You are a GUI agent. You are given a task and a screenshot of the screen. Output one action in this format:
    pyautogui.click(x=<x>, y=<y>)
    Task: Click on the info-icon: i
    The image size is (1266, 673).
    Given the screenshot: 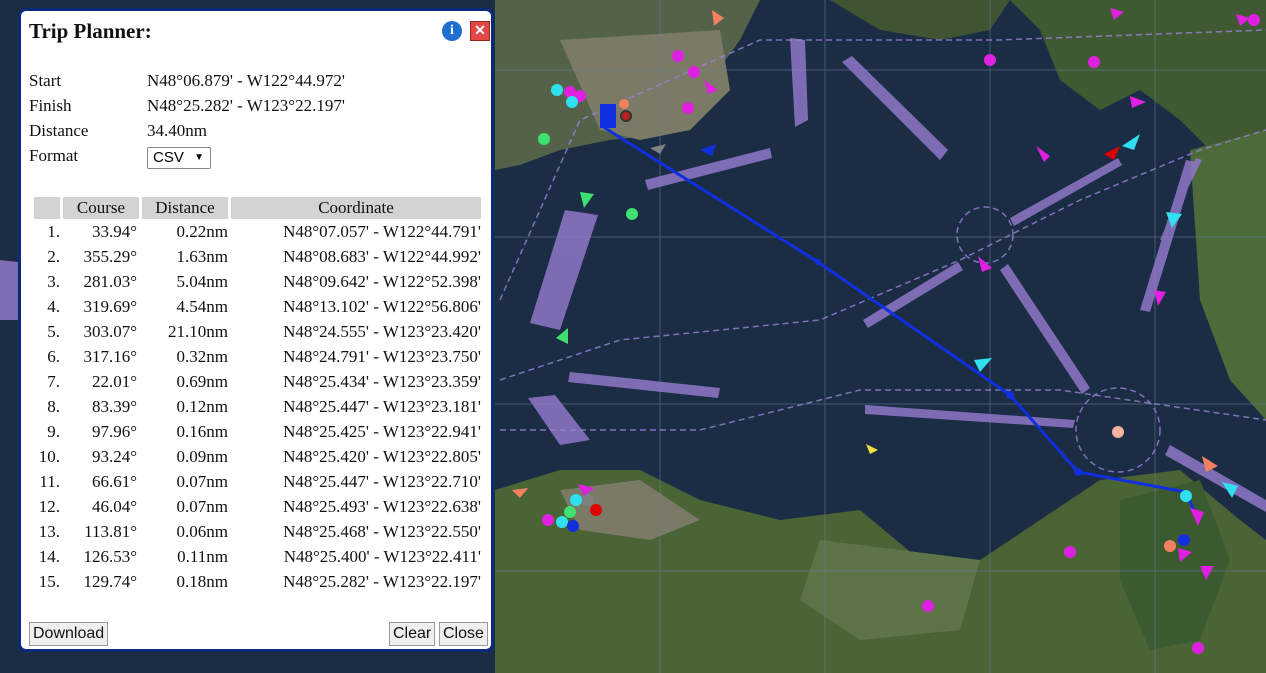 What is the action you would take?
    pyautogui.click(x=452, y=31)
    